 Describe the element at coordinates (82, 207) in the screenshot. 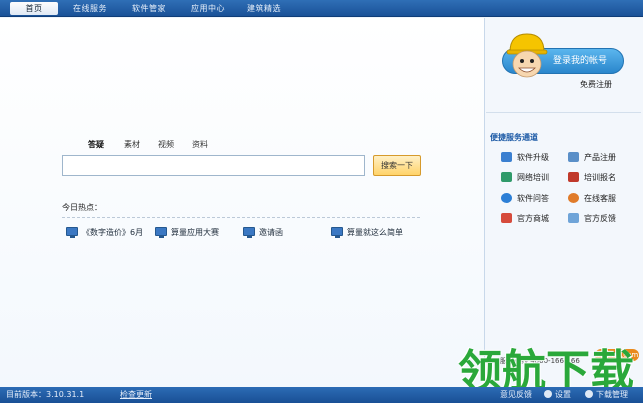

I see `hot-title: 今日热点：` at that location.